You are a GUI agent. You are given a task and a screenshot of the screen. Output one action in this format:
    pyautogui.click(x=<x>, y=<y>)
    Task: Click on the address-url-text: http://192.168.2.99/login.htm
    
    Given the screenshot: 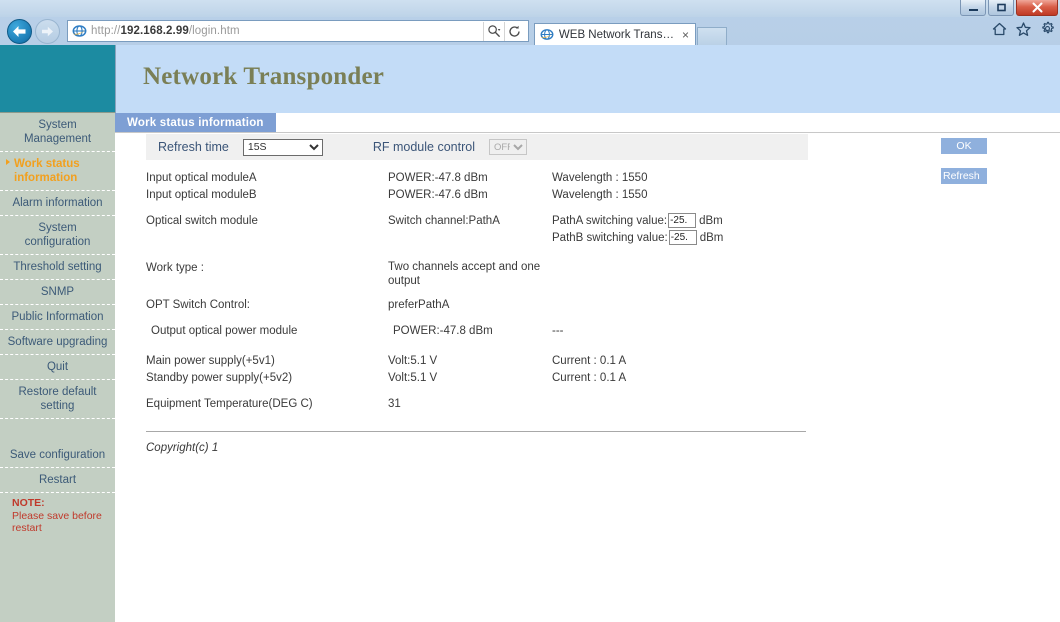 What is the action you would take?
    pyautogui.click(x=165, y=31)
    